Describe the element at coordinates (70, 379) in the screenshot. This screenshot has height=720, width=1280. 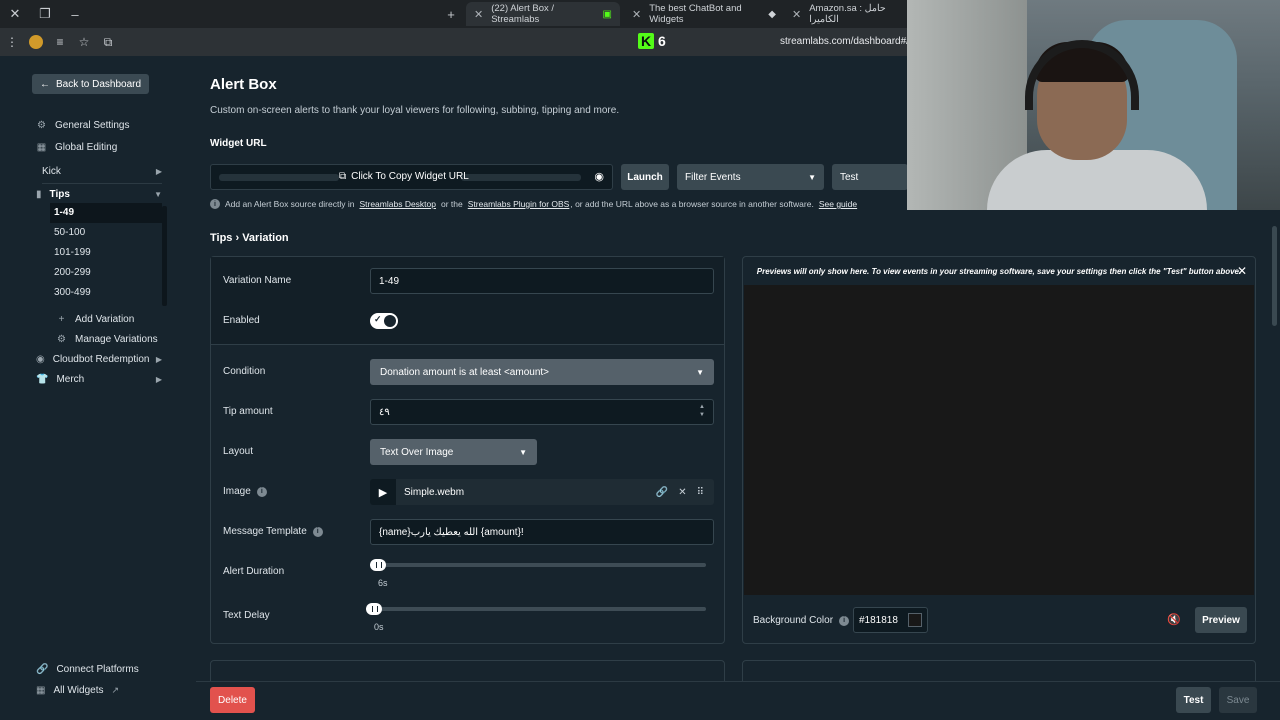
I see `sidebar-item-label: Merch` at that location.